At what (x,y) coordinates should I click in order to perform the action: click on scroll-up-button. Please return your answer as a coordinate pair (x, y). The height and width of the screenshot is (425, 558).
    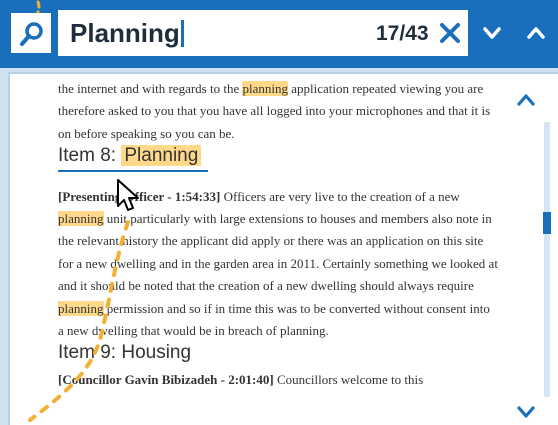
    Looking at the image, I should click on (526, 102).